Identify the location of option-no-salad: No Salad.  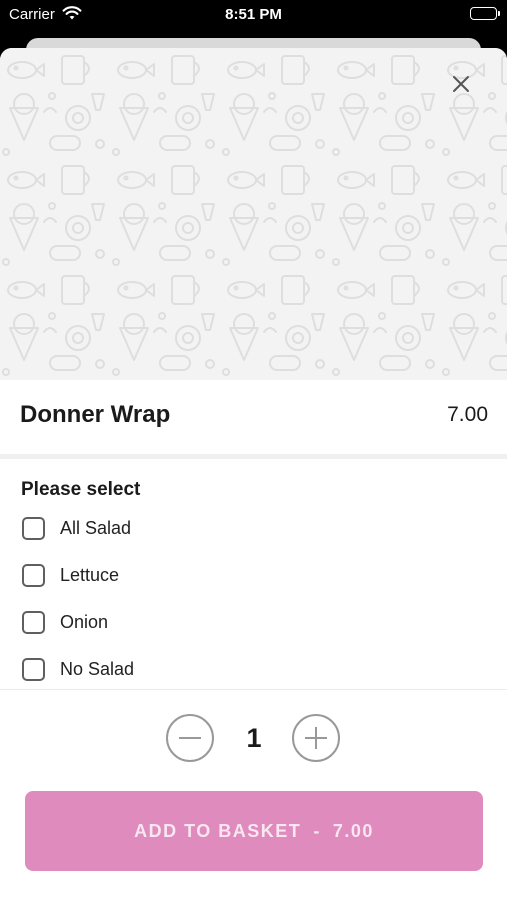
(172, 669).